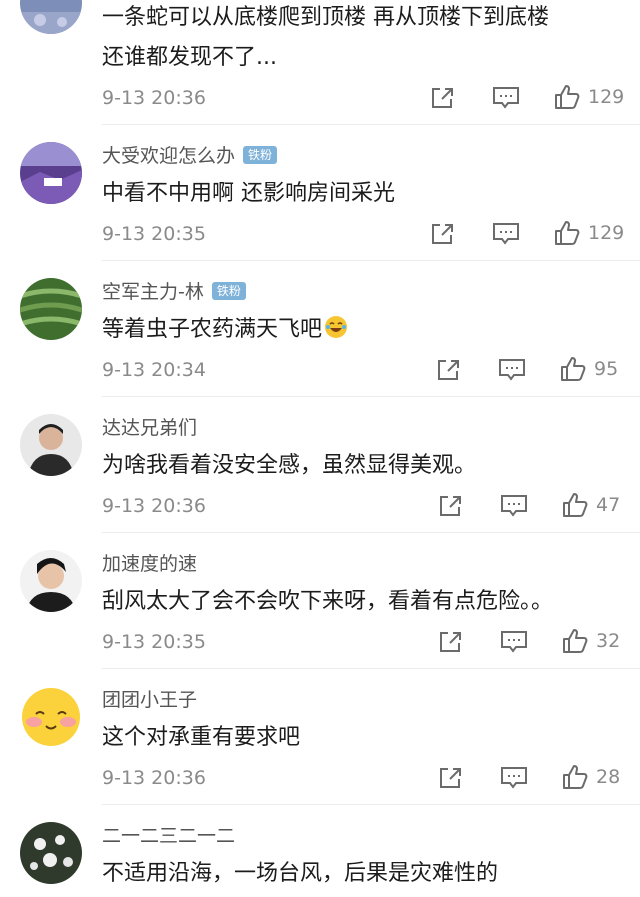 This screenshot has height=897, width=640. I want to click on comment-text-line: 不适用沿海，一场台风，后果是灾难性的, so click(300, 873).